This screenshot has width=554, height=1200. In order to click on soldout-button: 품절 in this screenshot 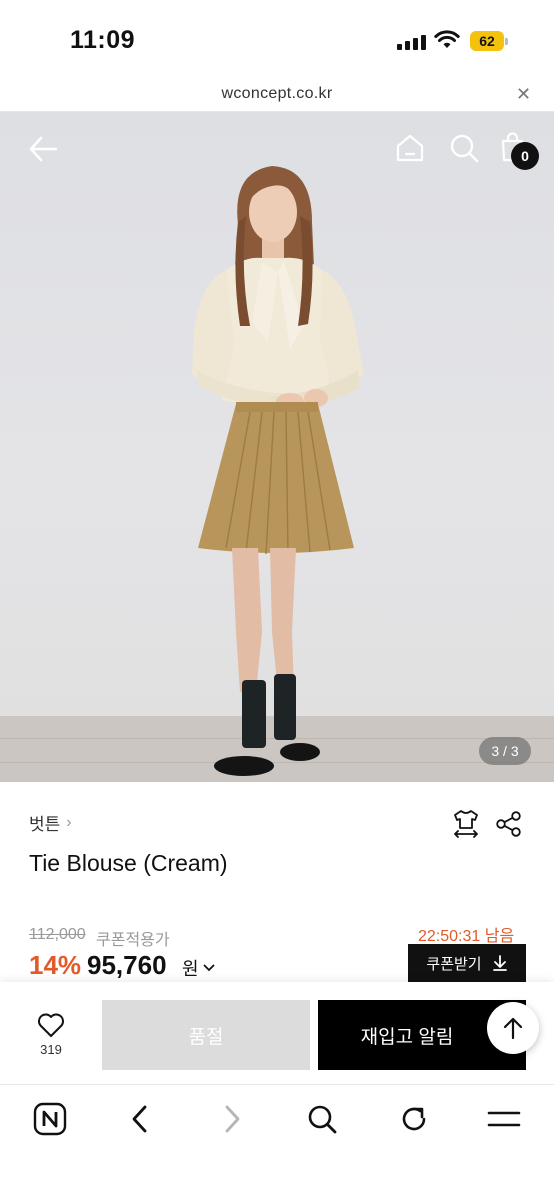, I will do `click(206, 1035)`.